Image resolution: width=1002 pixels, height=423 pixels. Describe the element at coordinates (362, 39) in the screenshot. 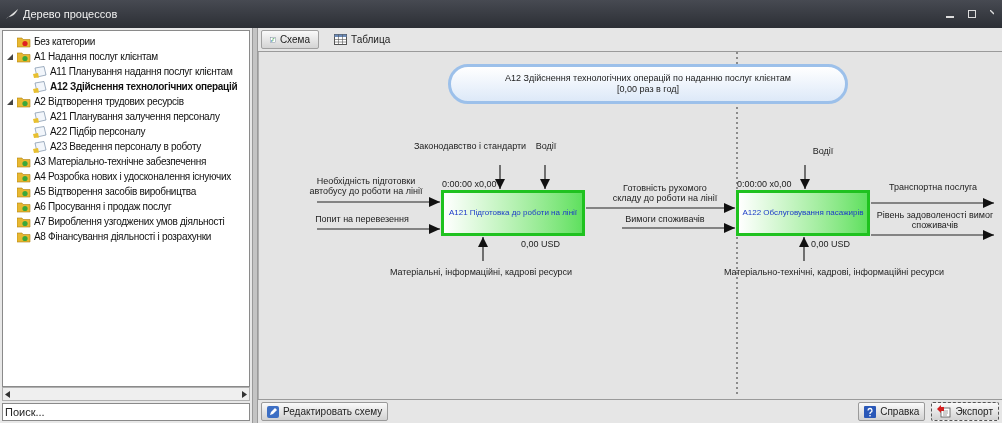

I see `tab: Таблица` at that location.